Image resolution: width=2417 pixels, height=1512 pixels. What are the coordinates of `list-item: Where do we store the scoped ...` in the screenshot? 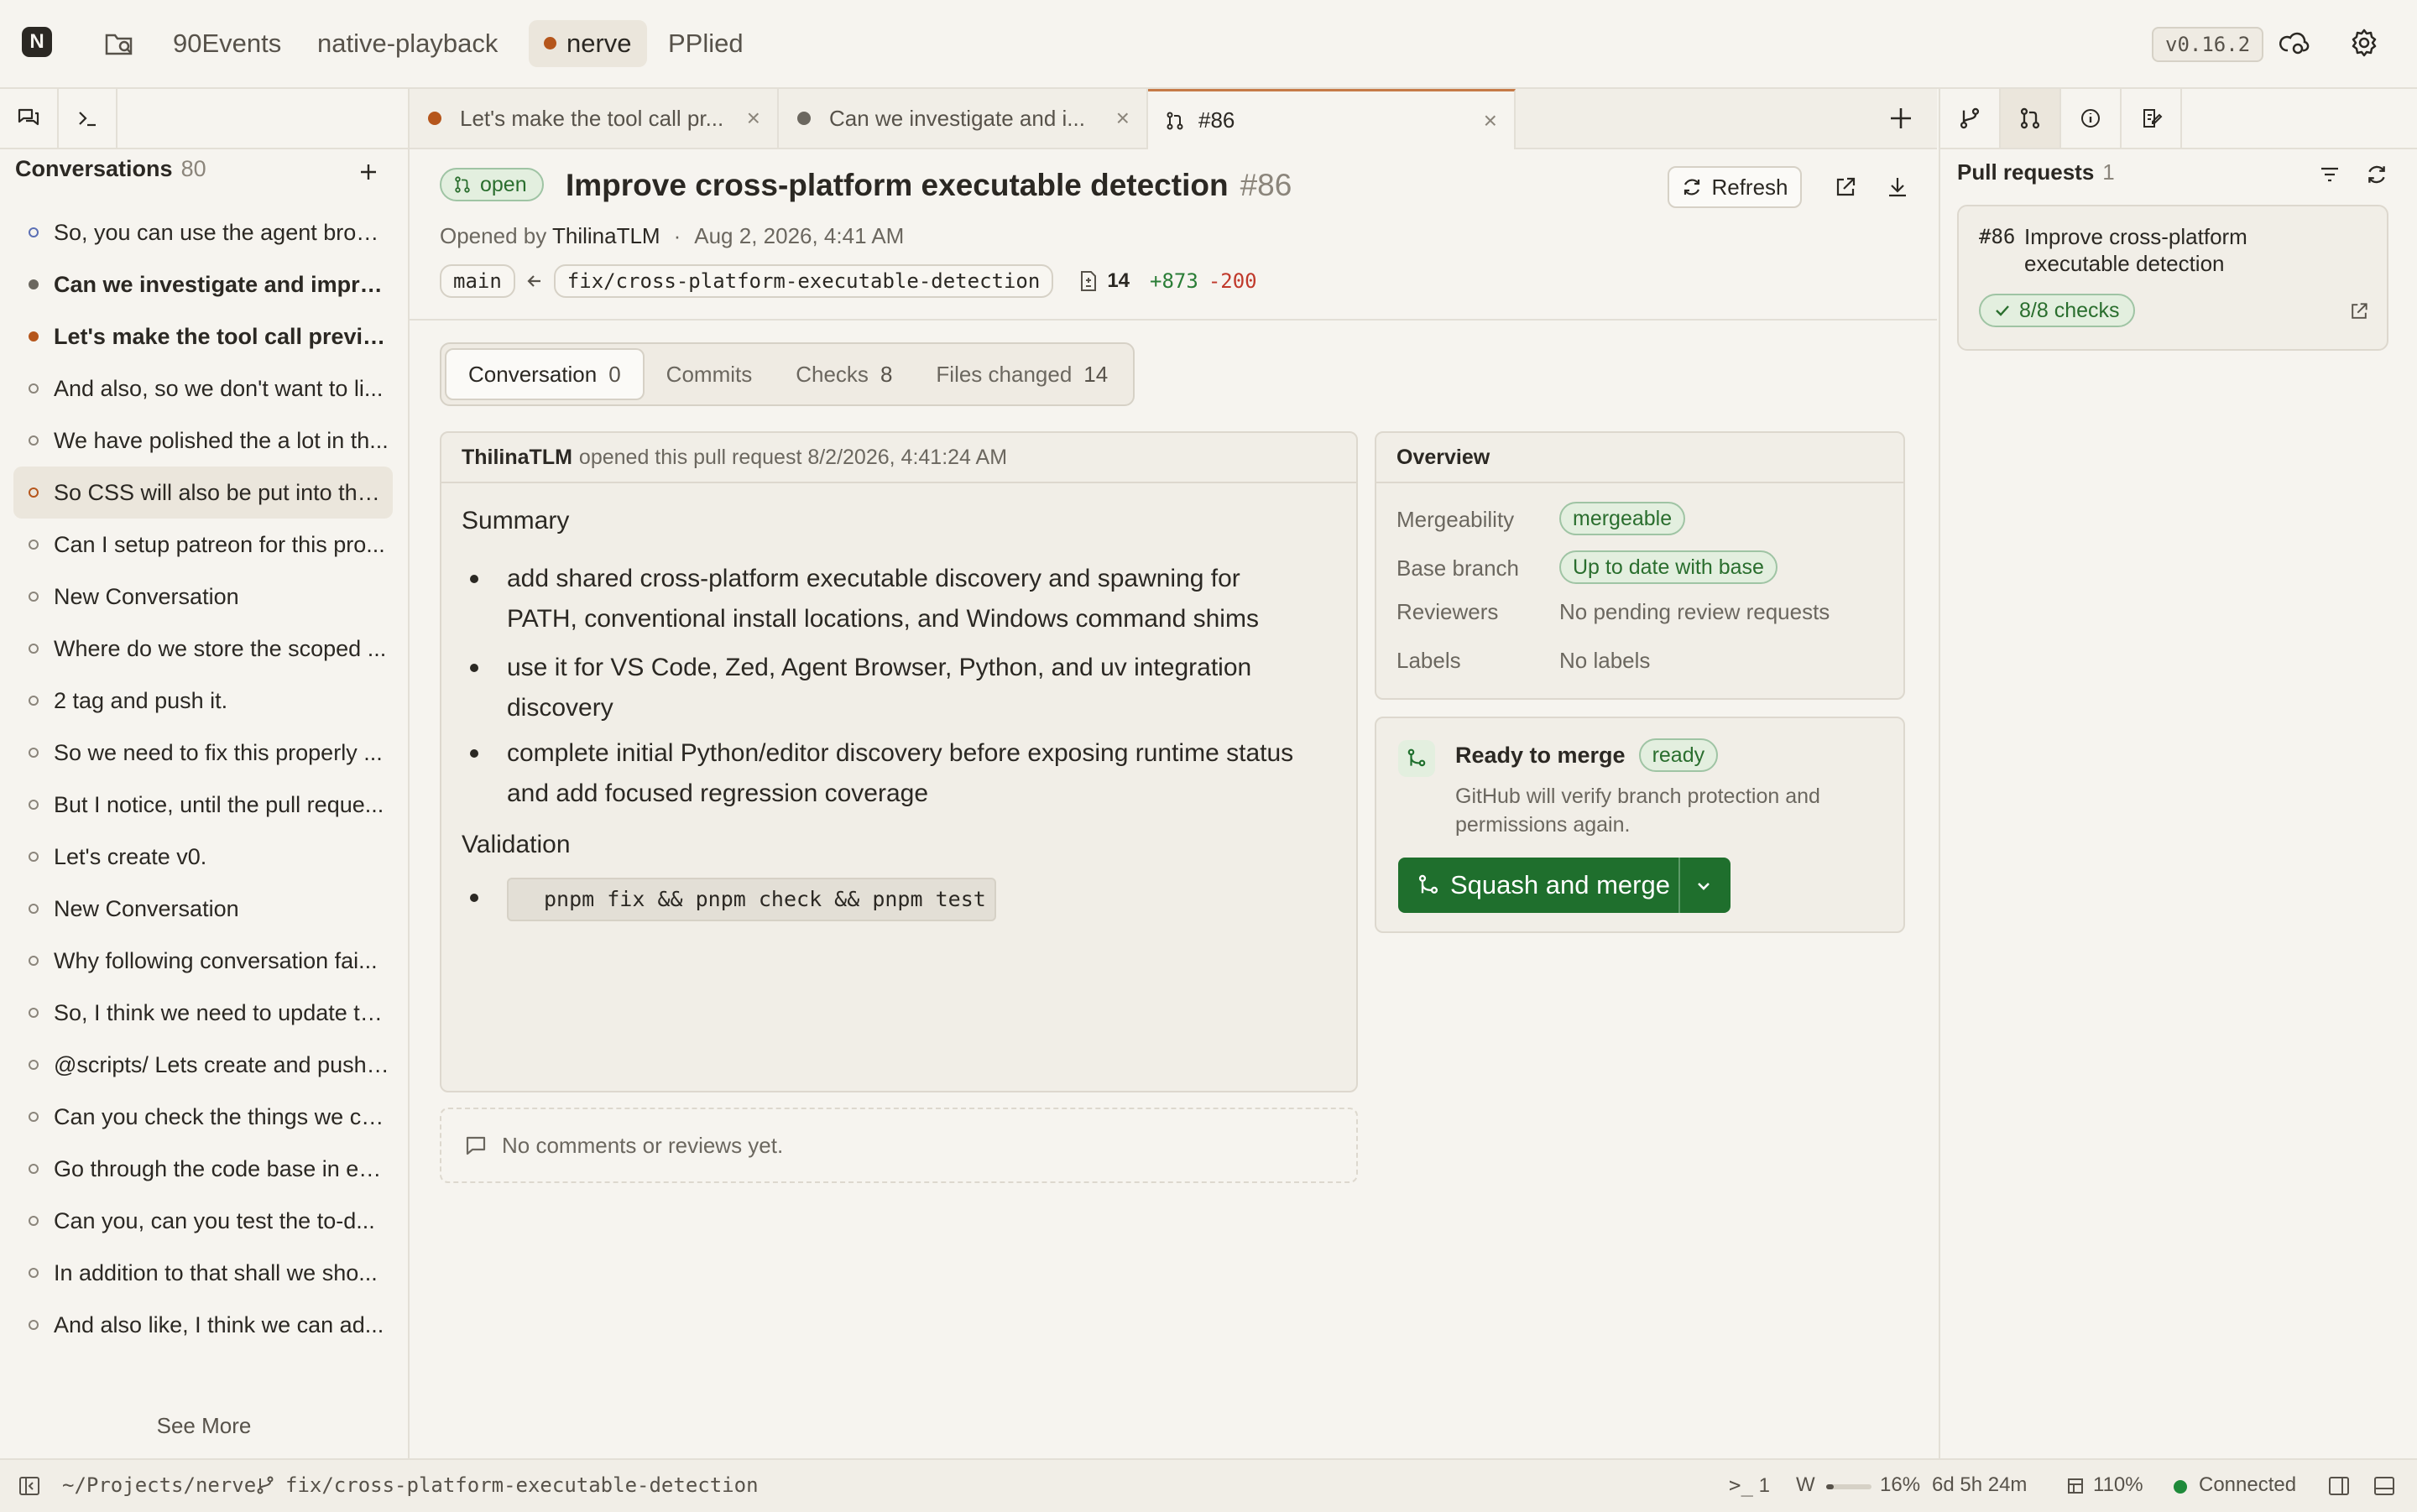 It's located at (203, 649).